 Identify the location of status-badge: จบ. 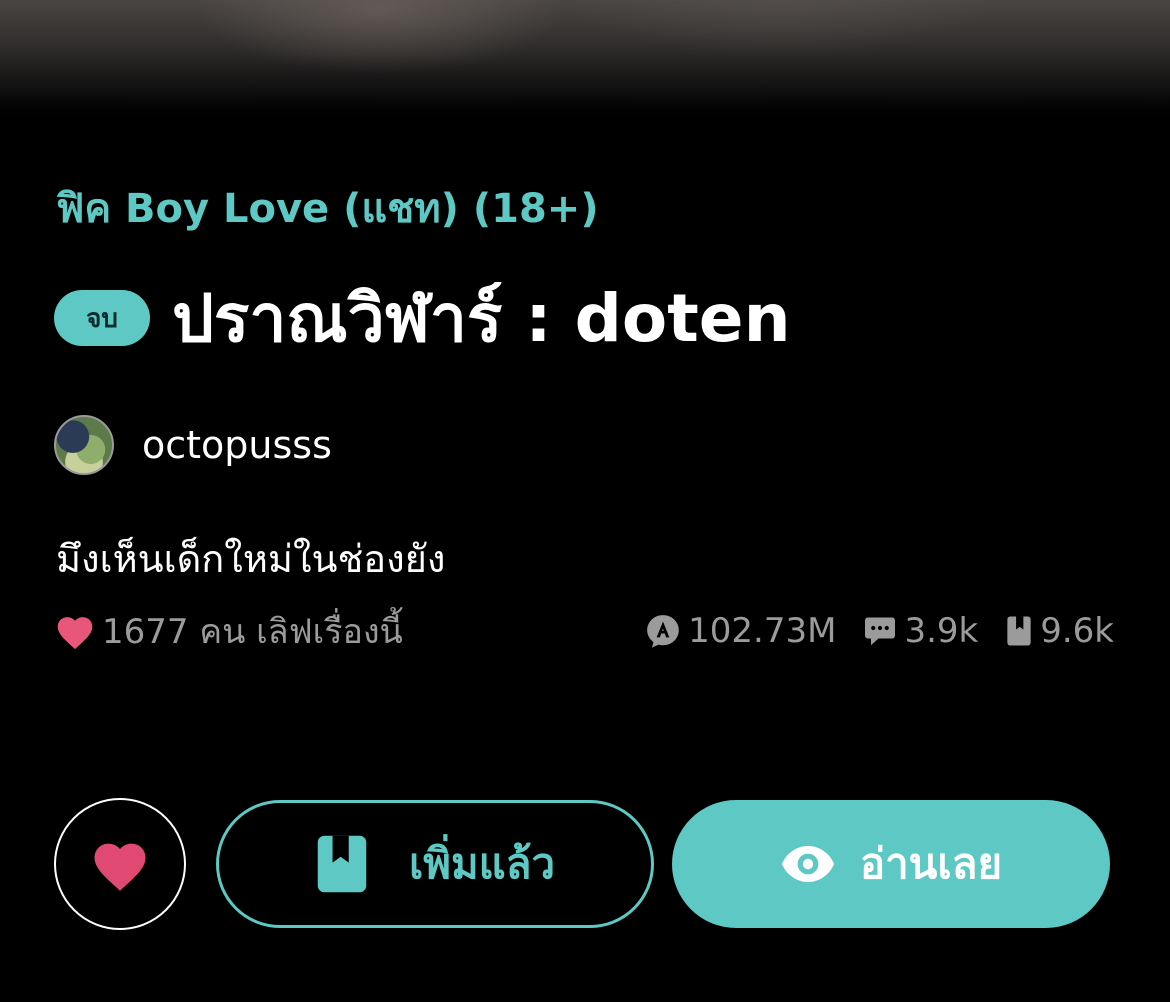
(102, 318).